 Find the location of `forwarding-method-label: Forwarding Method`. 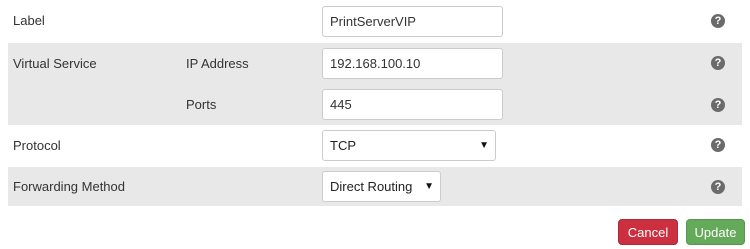

forwarding-method-label: Forwarding Method is located at coordinates (69, 186).